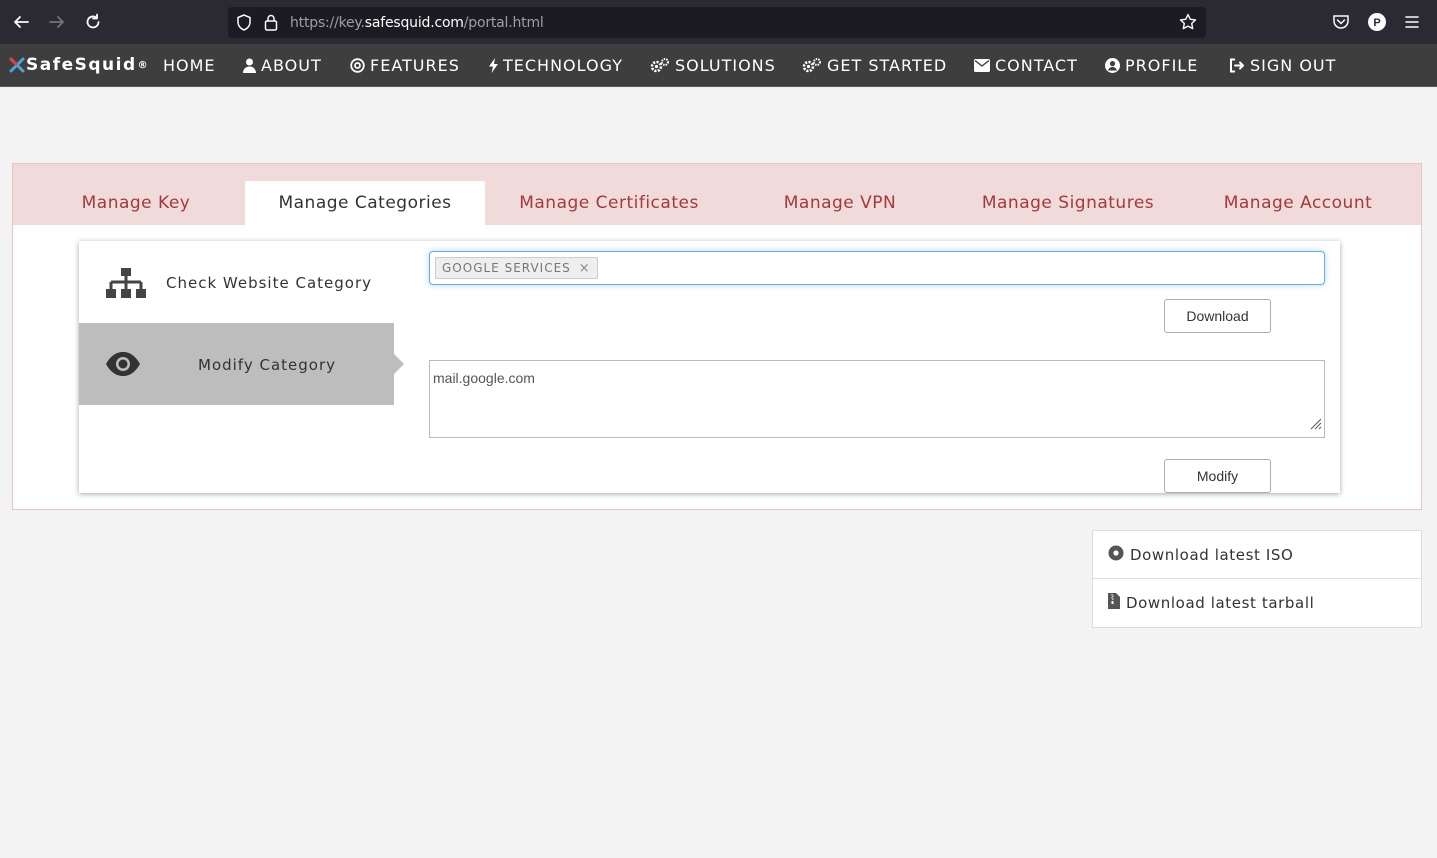 Image resolution: width=1437 pixels, height=858 pixels. I want to click on active-indicator-arrow, so click(399, 364).